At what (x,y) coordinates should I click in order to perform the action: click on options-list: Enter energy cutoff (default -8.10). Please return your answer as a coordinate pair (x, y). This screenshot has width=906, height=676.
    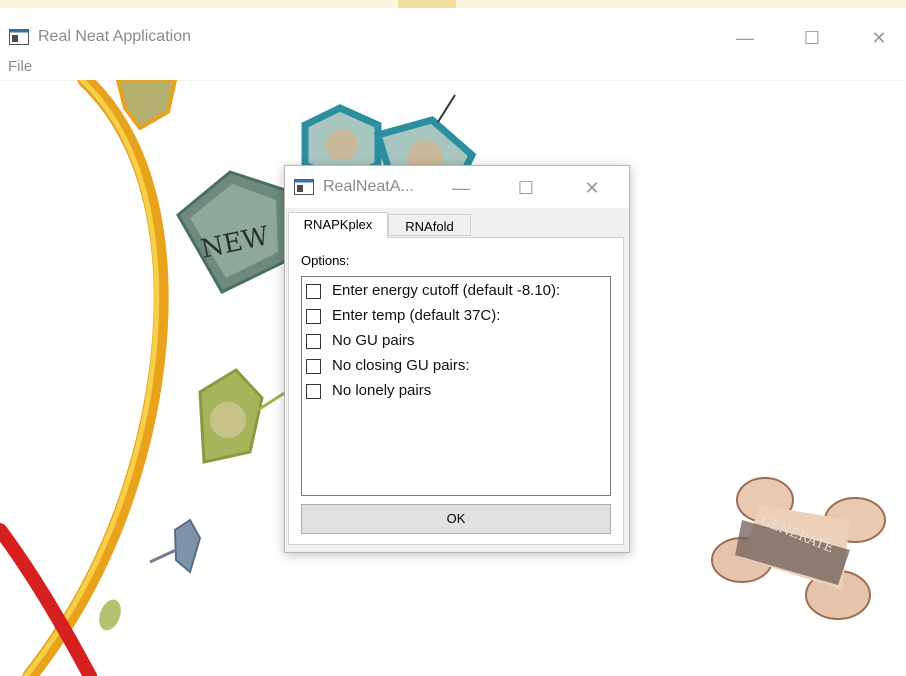
    Looking at the image, I should click on (456, 386).